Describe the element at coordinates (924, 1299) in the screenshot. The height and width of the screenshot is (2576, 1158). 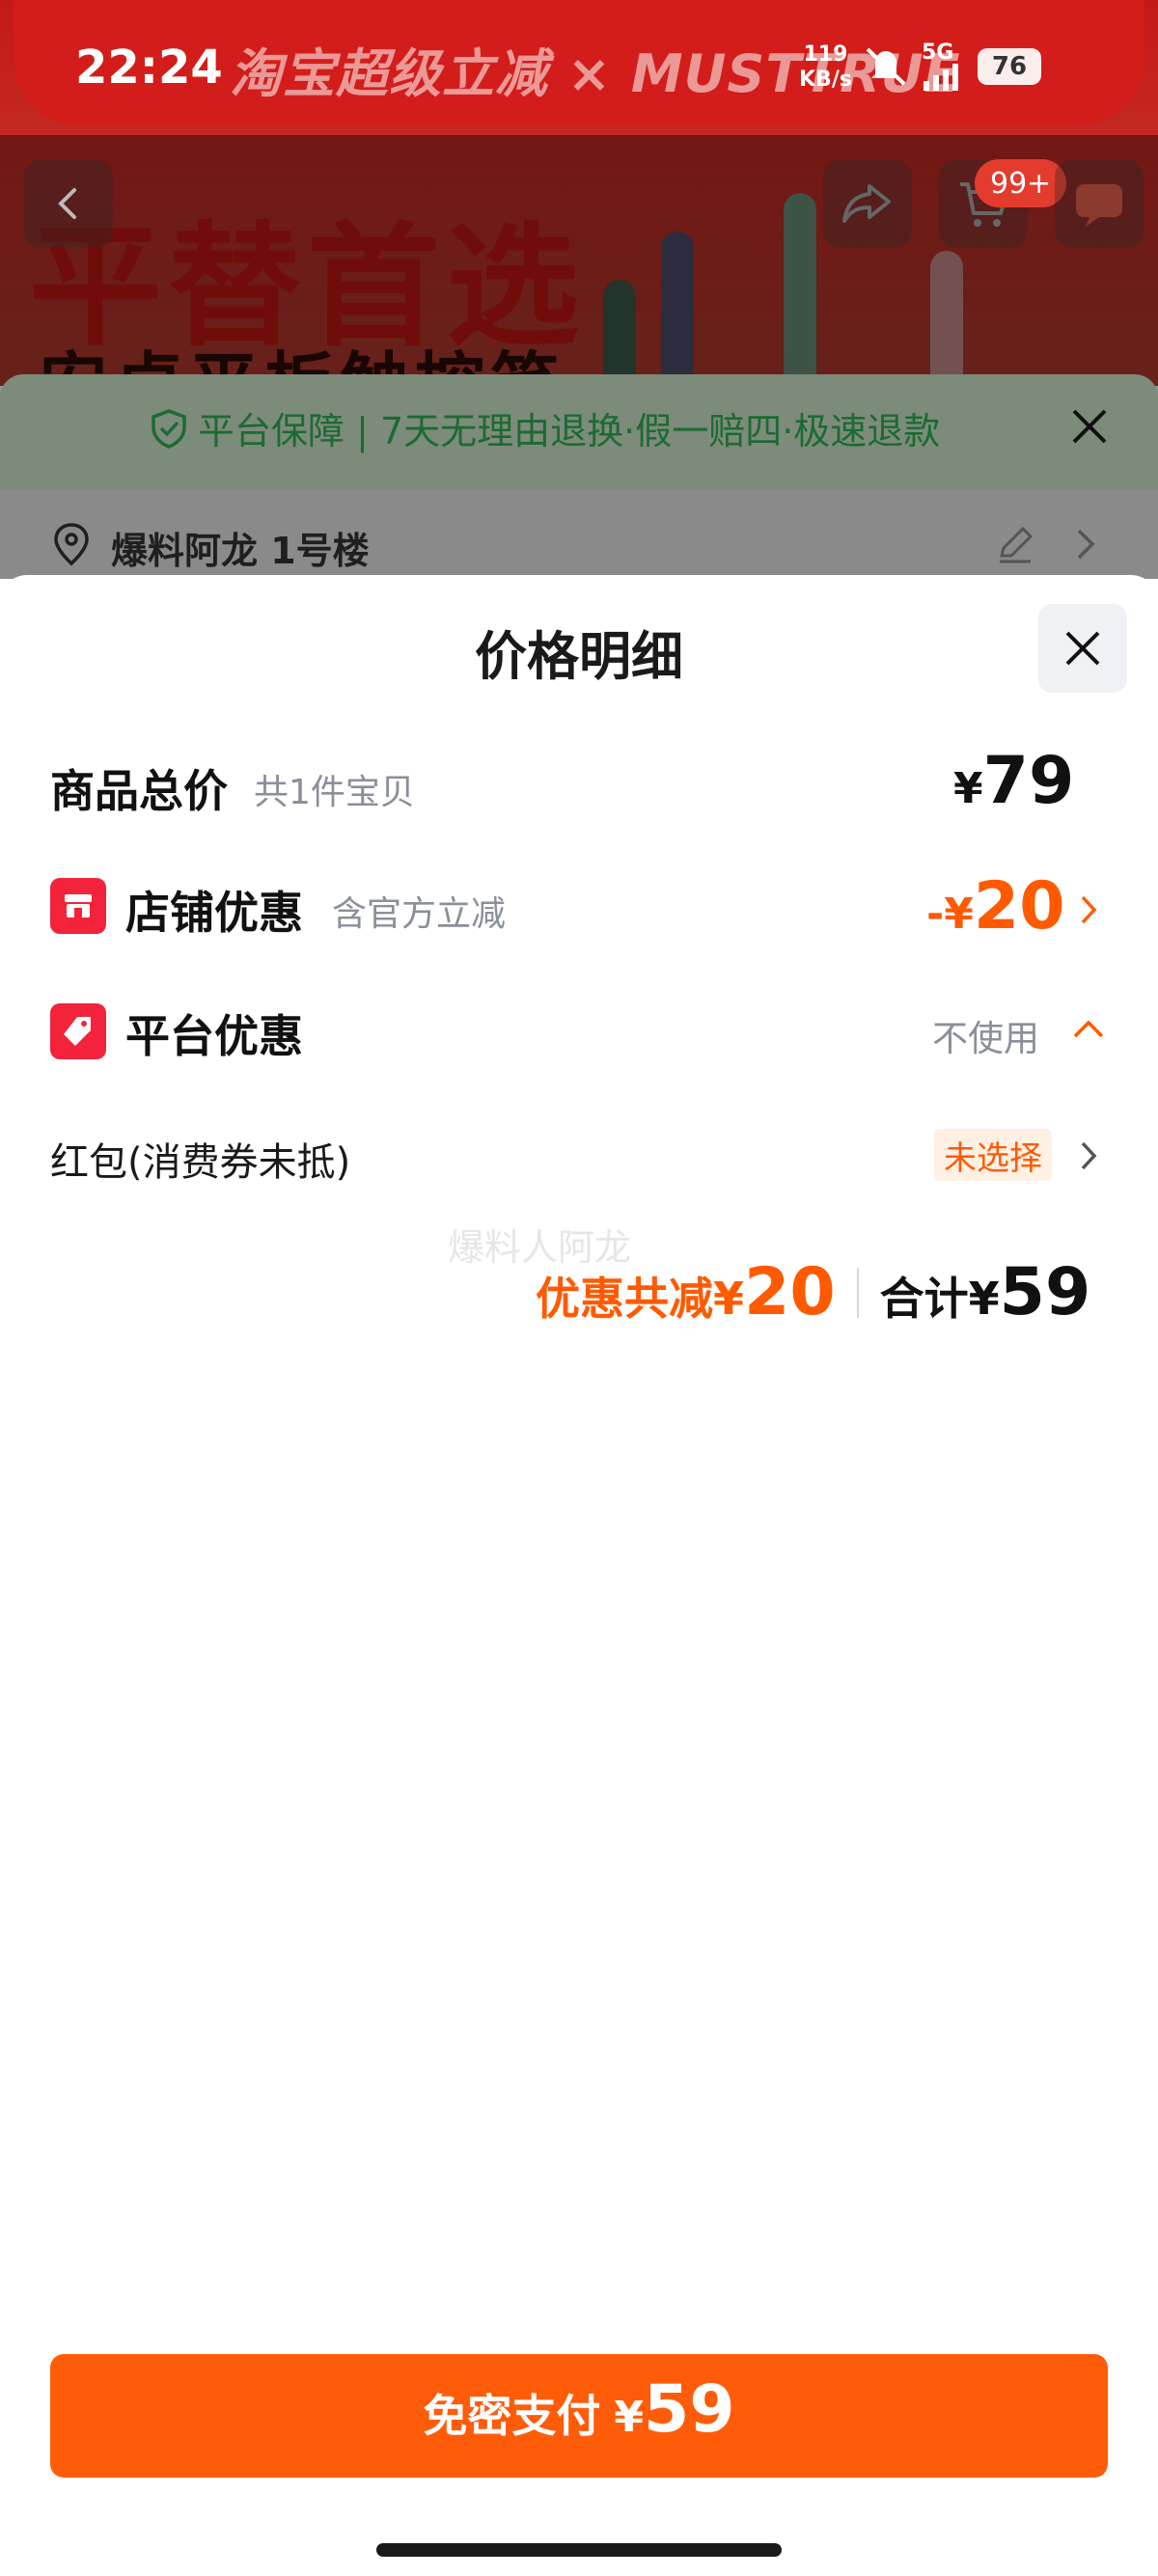
I see `total-label: 合计` at that location.